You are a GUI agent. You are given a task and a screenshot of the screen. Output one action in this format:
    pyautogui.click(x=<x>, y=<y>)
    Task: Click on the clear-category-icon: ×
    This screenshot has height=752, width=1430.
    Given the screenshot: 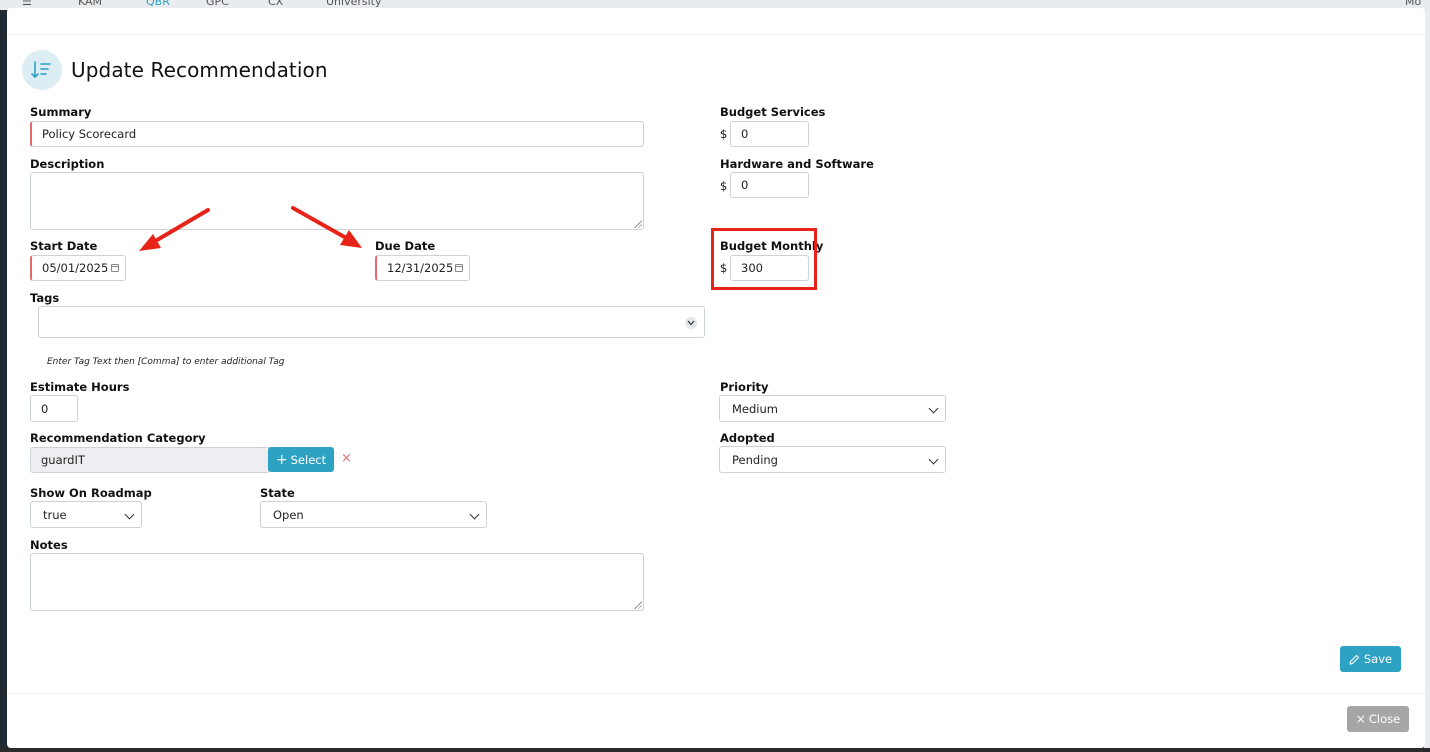 What is the action you would take?
    pyautogui.click(x=346, y=458)
    